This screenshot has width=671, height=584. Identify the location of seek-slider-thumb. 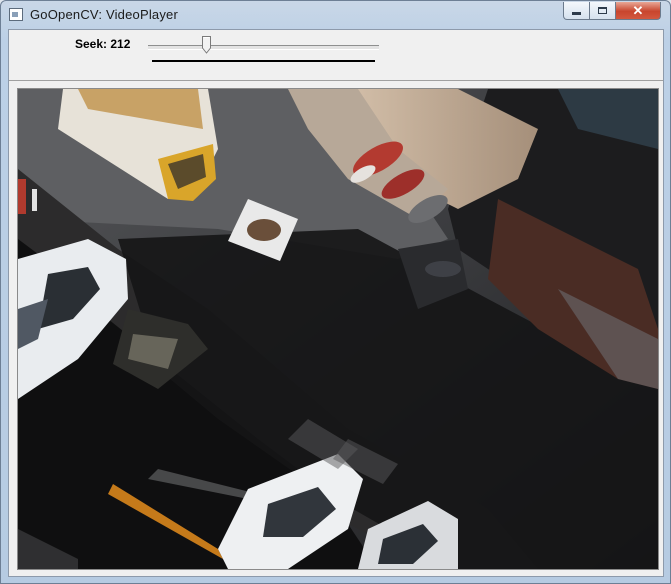
(206, 45).